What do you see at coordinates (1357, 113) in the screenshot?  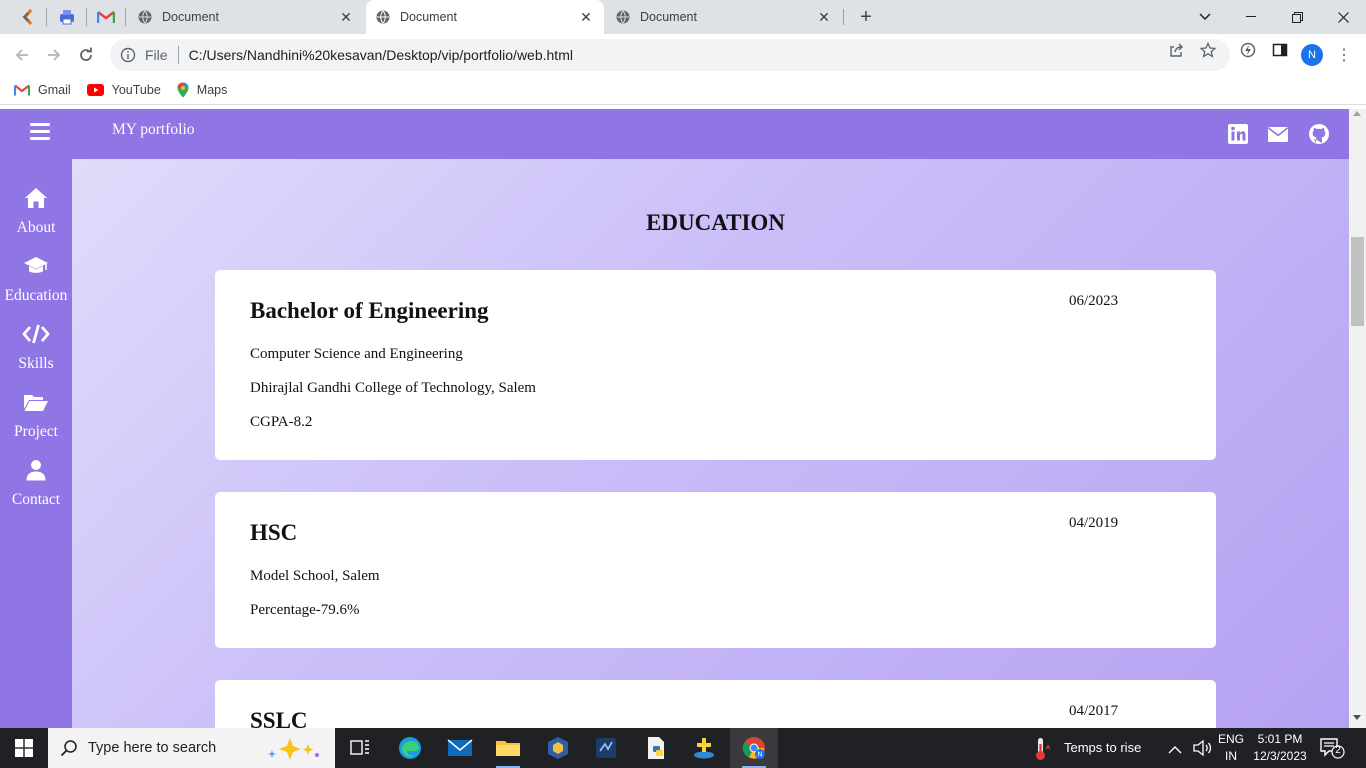 I see `scroll-up-arrow-icon` at bounding box center [1357, 113].